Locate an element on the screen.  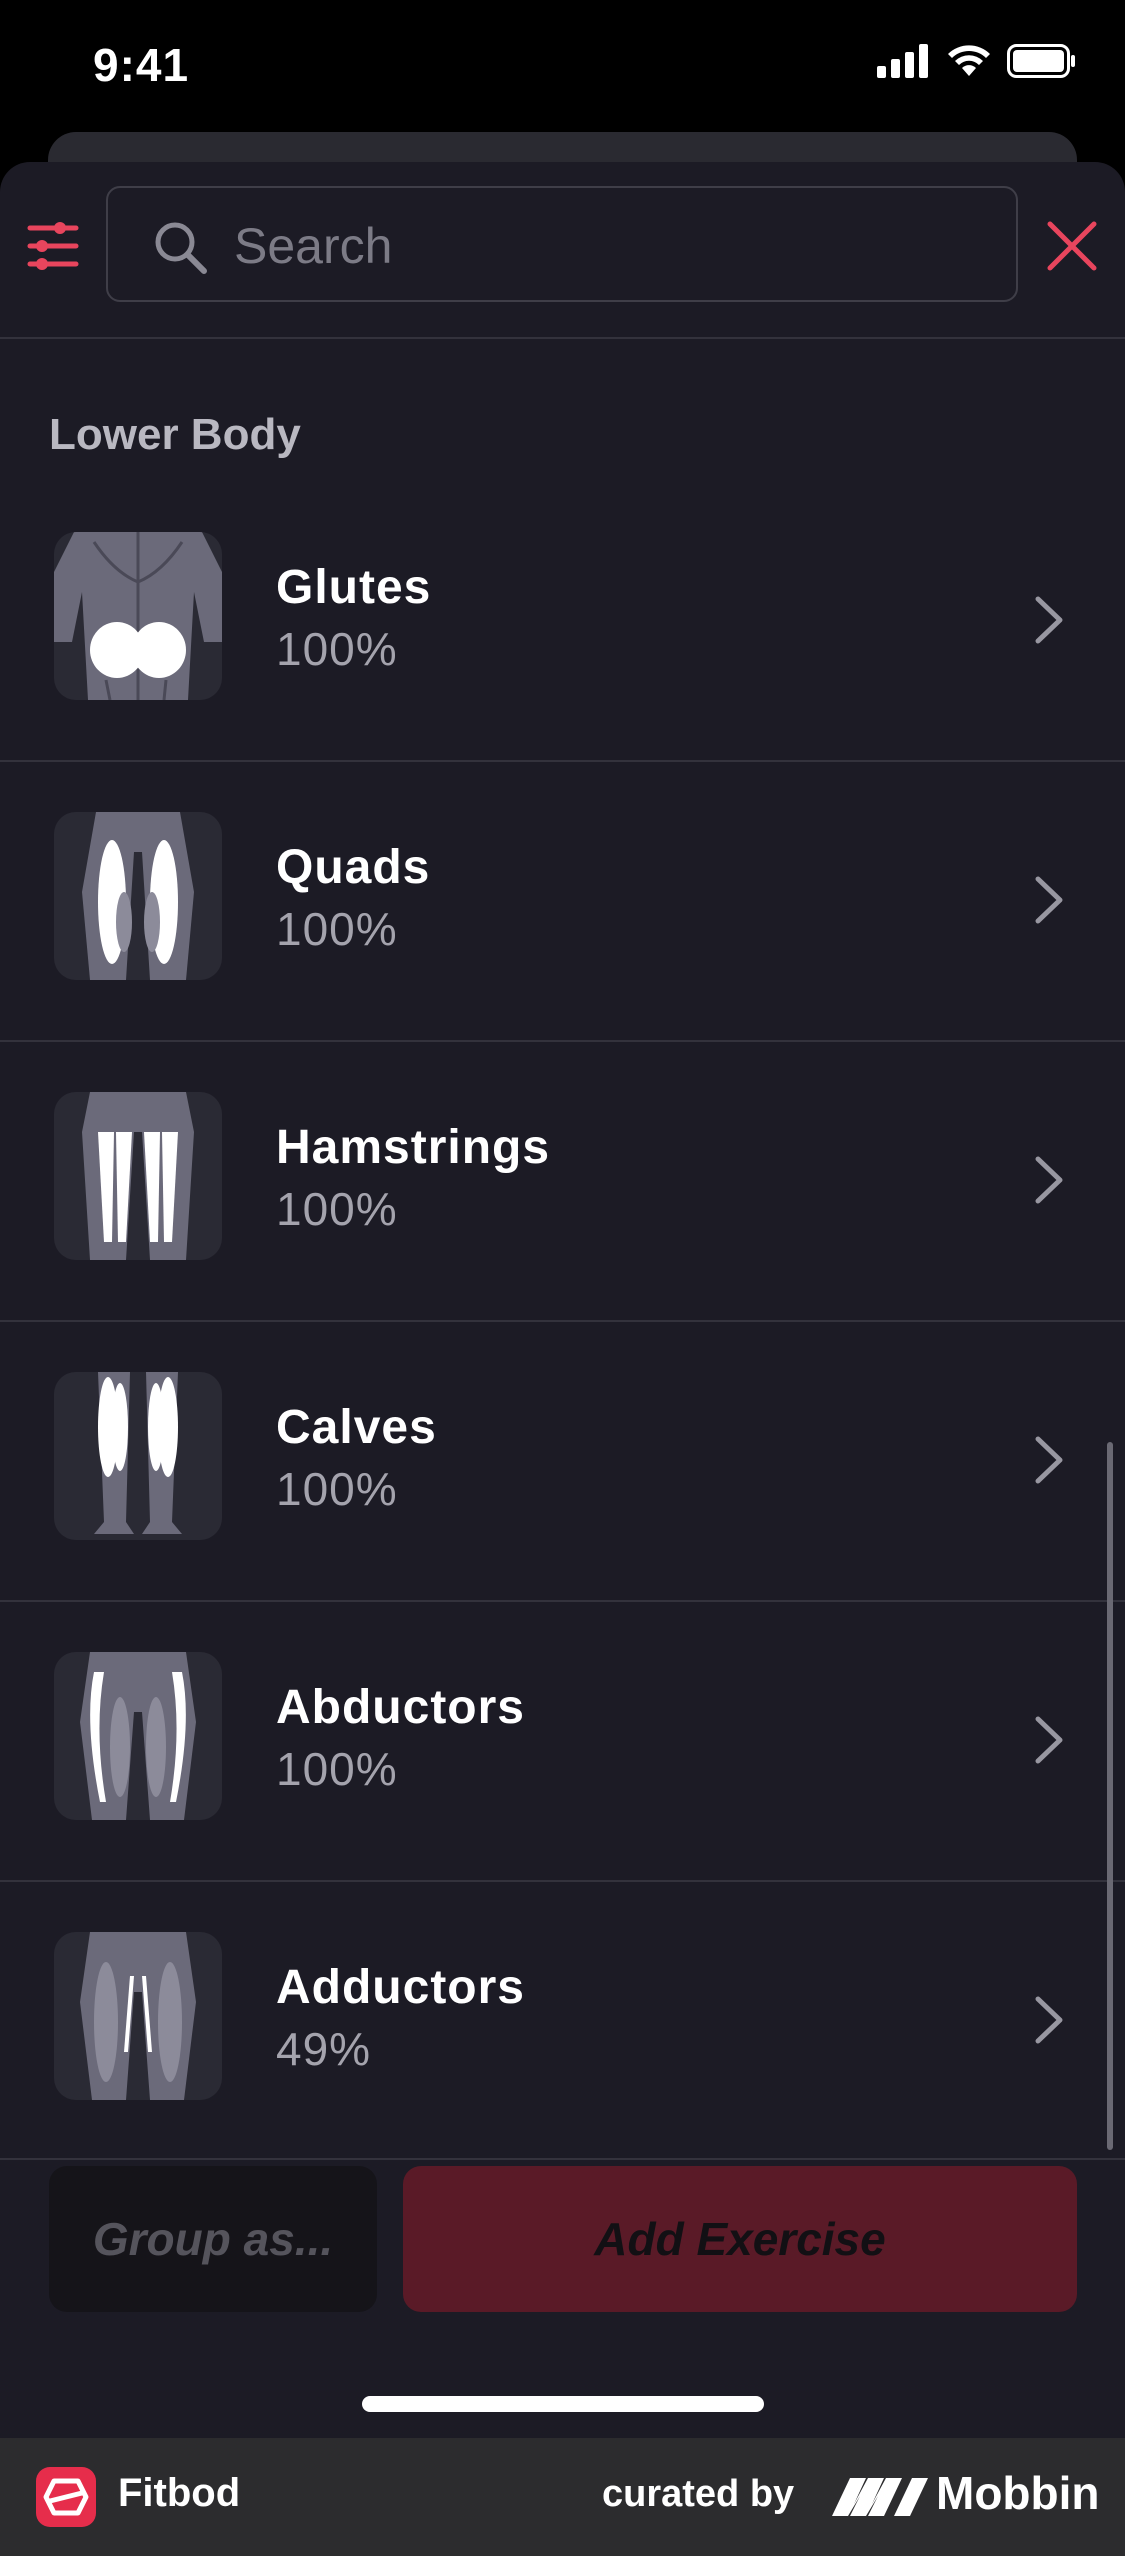
signal-icon is located at coordinates (902, 61).